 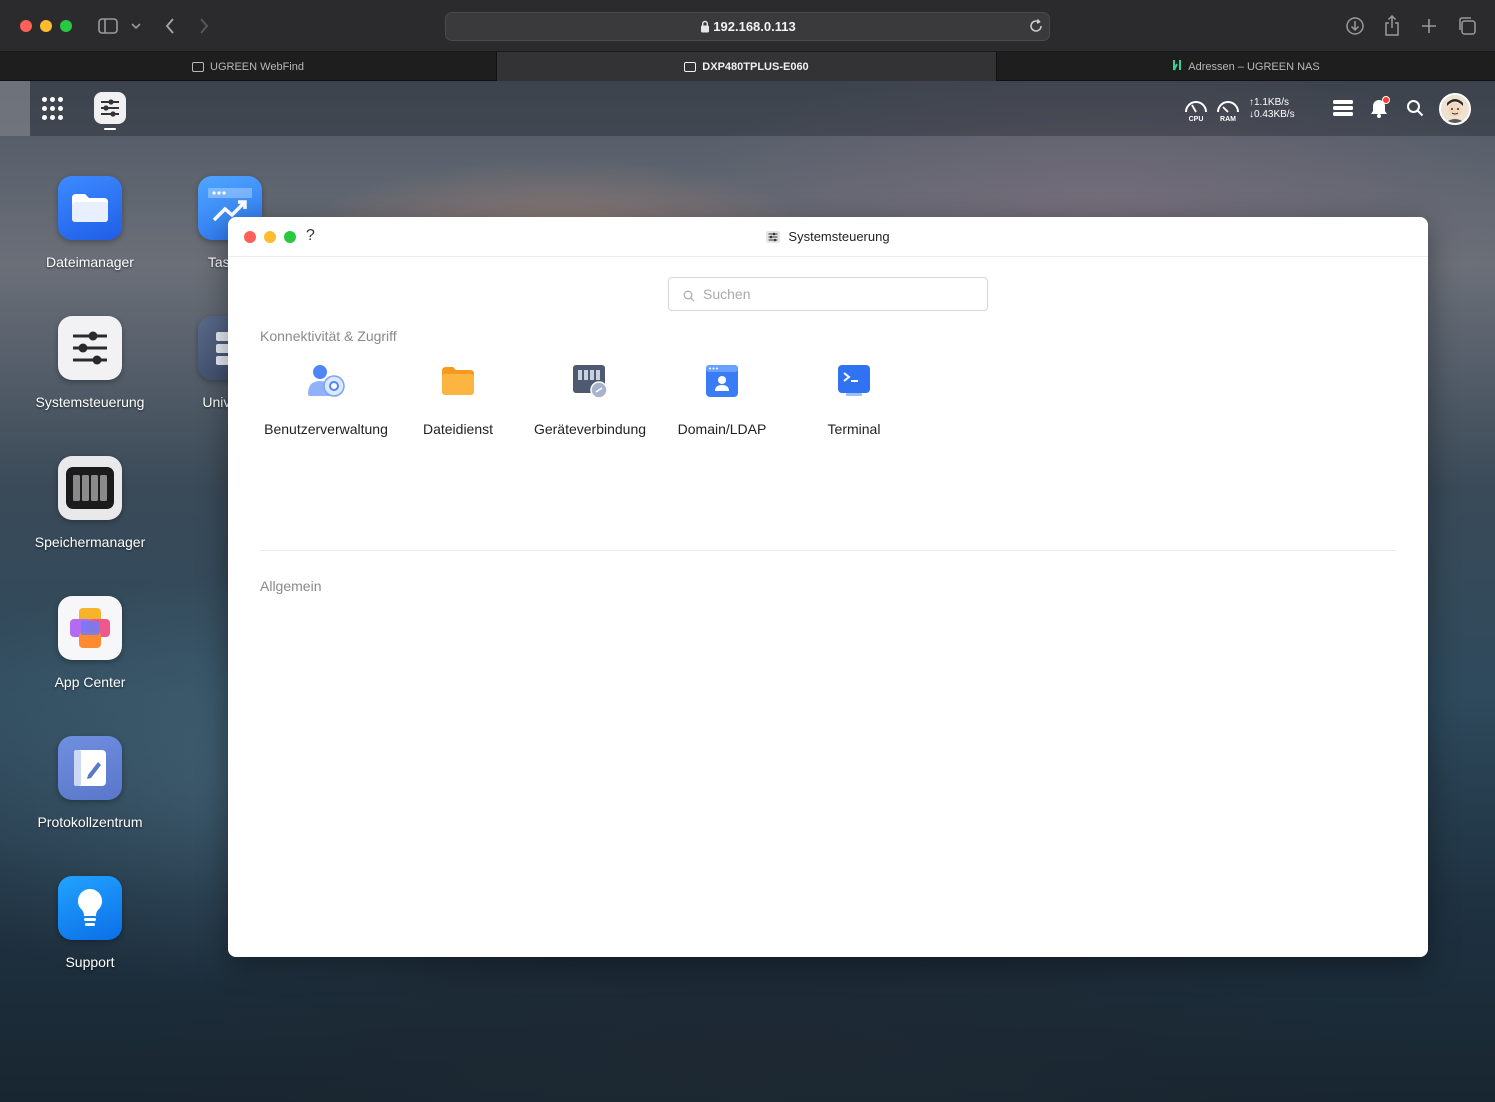 What do you see at coordinates (170, 26) in the screenshot?
I see `back-icon` at bounding box center [170, 26].